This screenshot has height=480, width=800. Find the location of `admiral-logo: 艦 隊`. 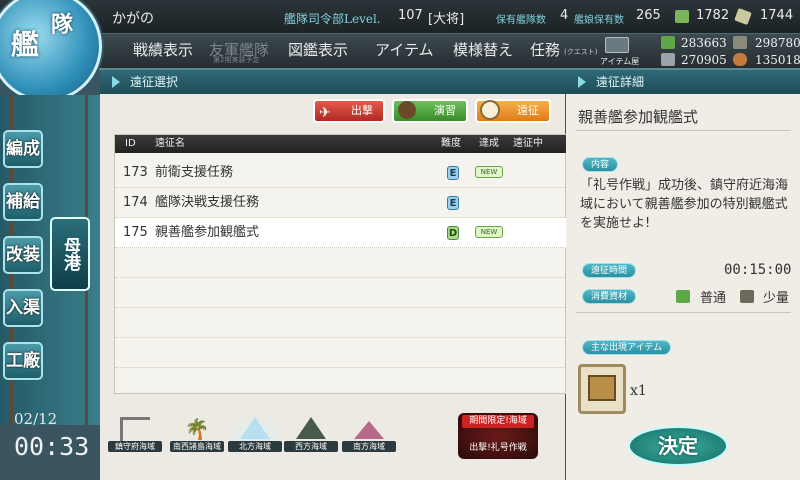

admiral-logo: 艦 隊 is located at coordinates (51, 51).